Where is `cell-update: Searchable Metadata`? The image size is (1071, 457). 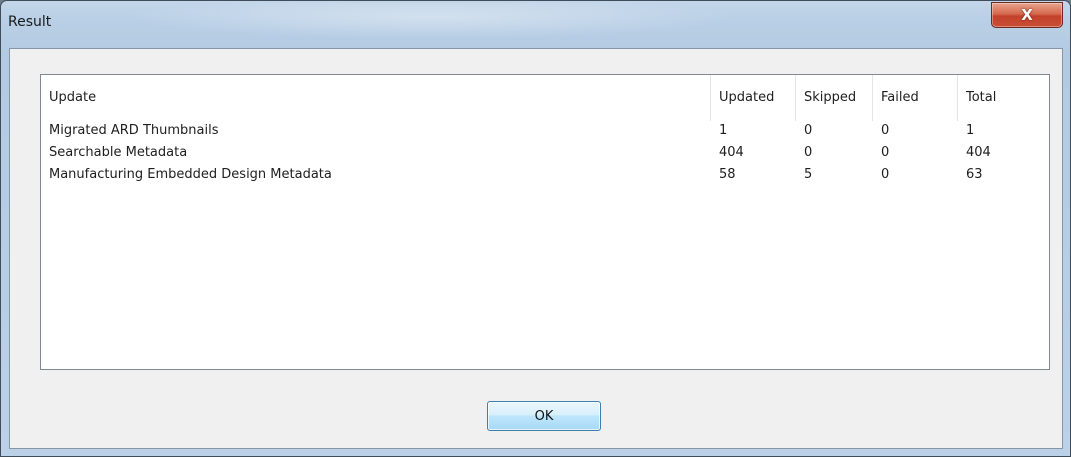
cell-update: Searchable Metadata is located at coordinates (118, 152).